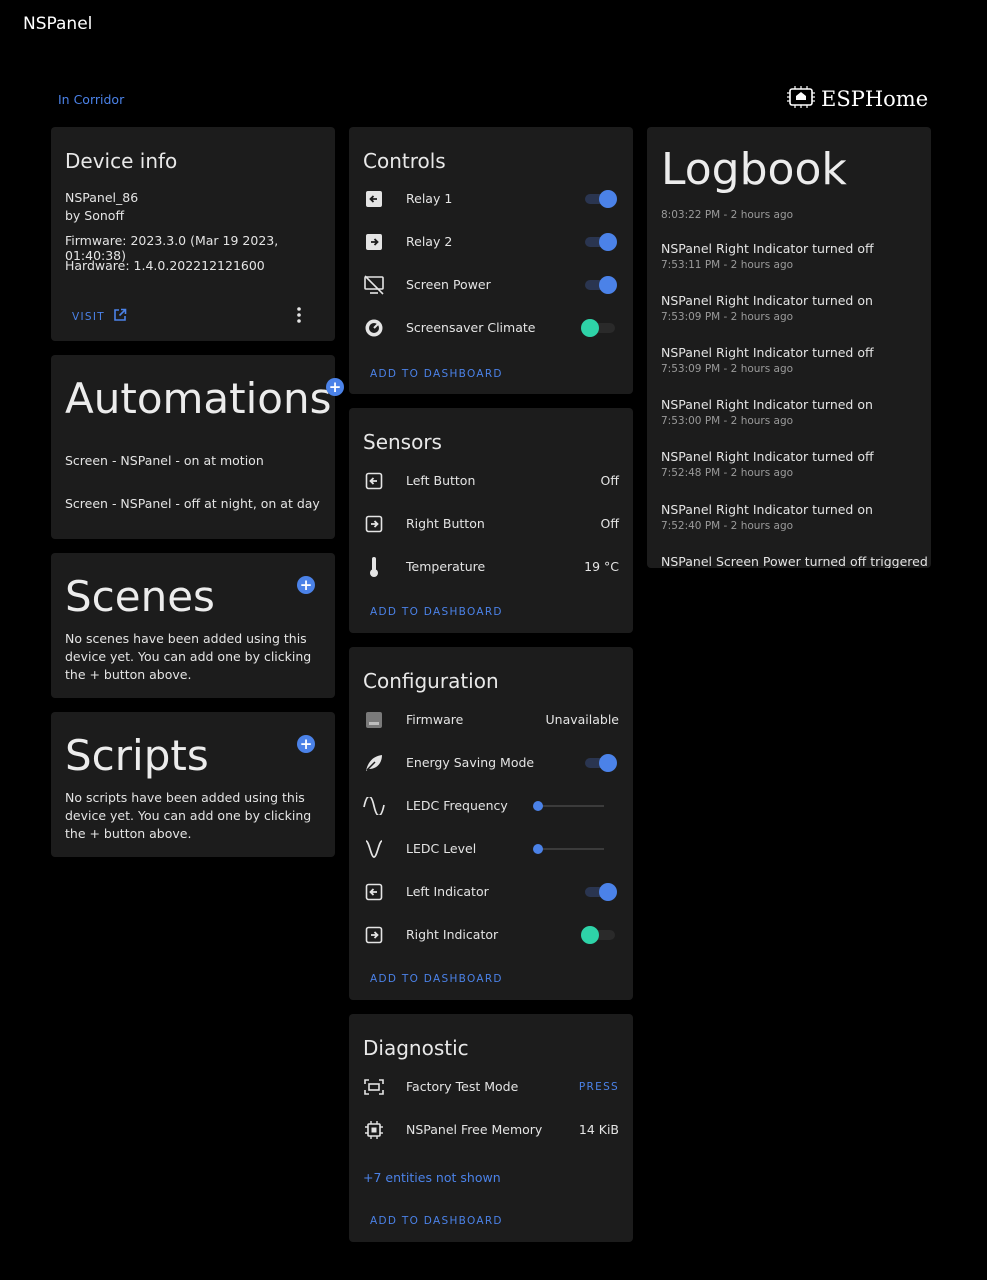  Describe the element at coordinates (754, 169) in the screenshot. I see `logbook-title: Logbook` at that location.